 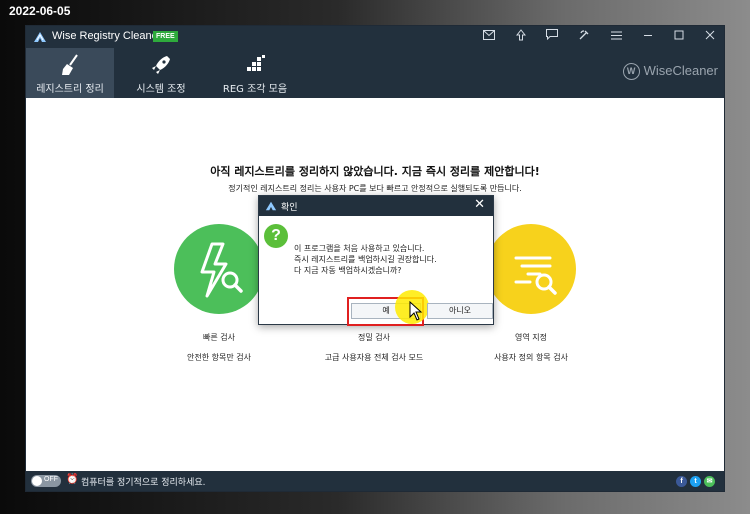 What do you see at coordinates (161, 65) in the screenshot?
I see `rocket-icon` at bounding box center [161, 65].